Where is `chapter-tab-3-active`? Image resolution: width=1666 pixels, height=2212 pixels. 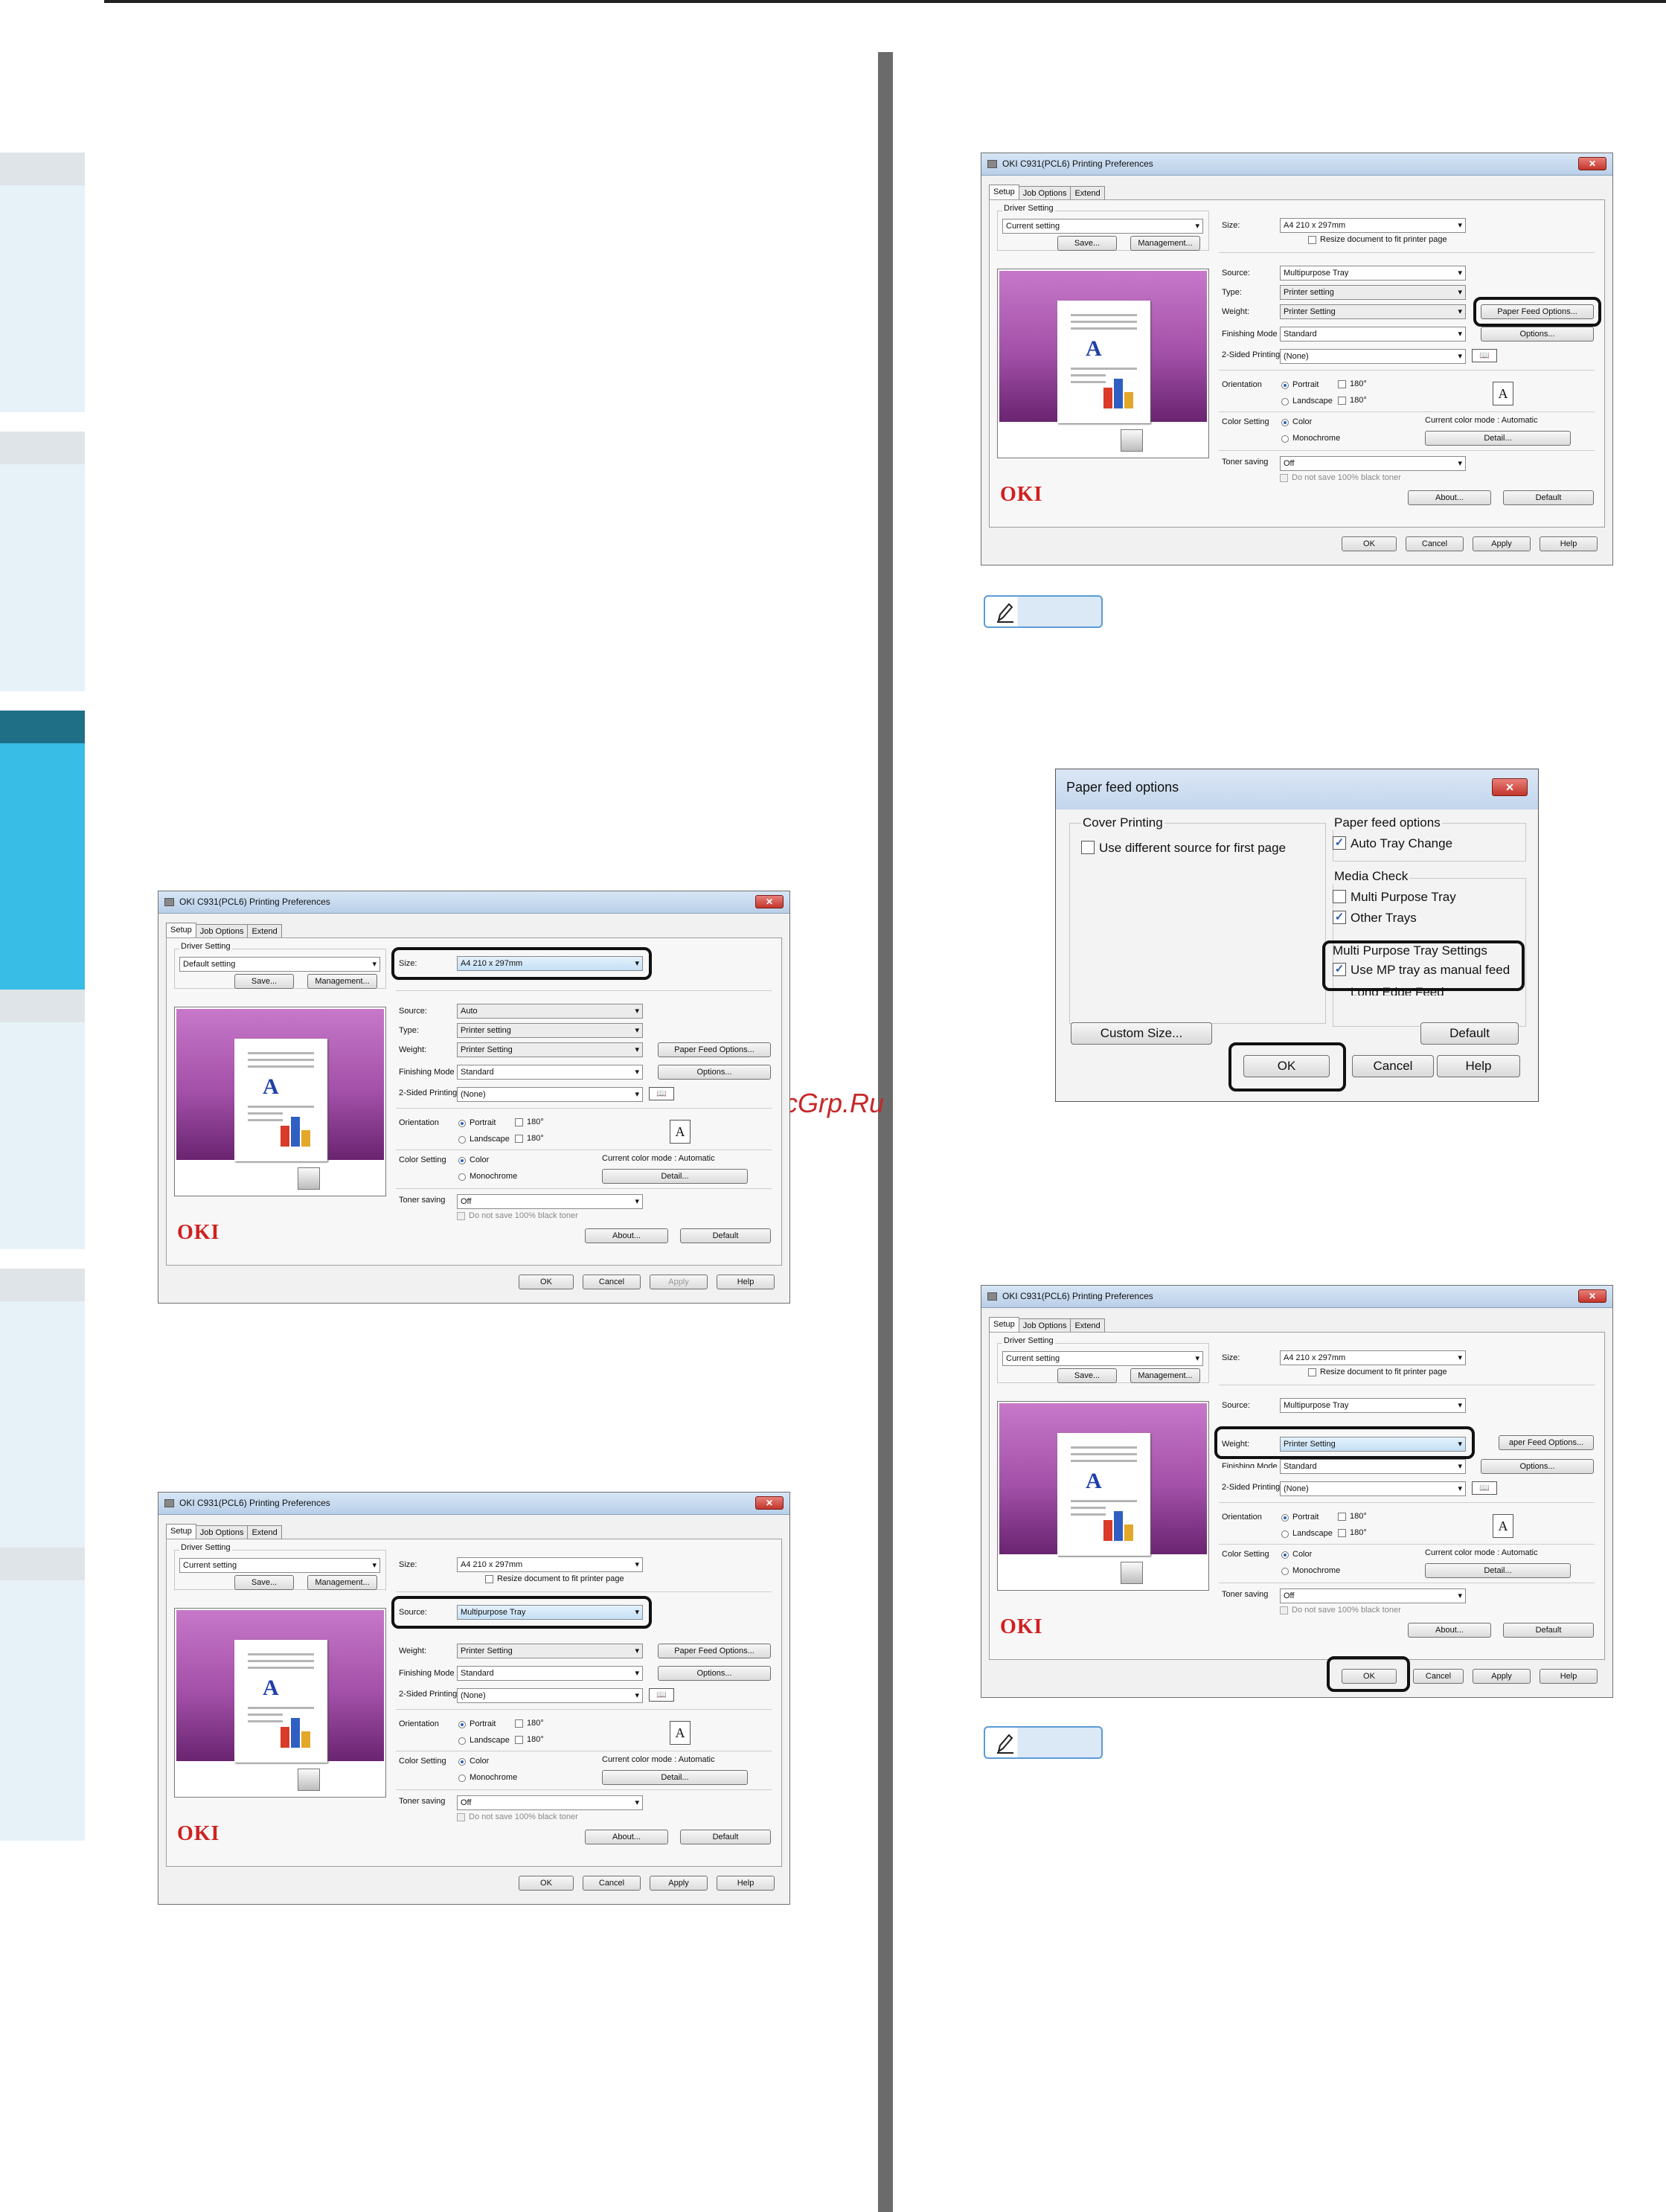 chapter-tab-3-active is located at coordinates (42, 857).